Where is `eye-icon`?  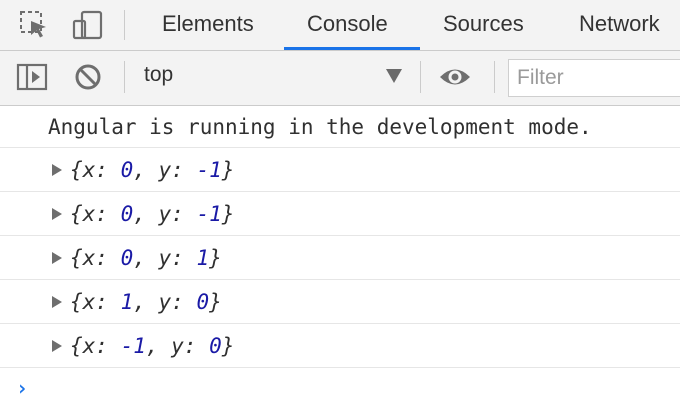
eye-icon is located at coordinates (455, 78).